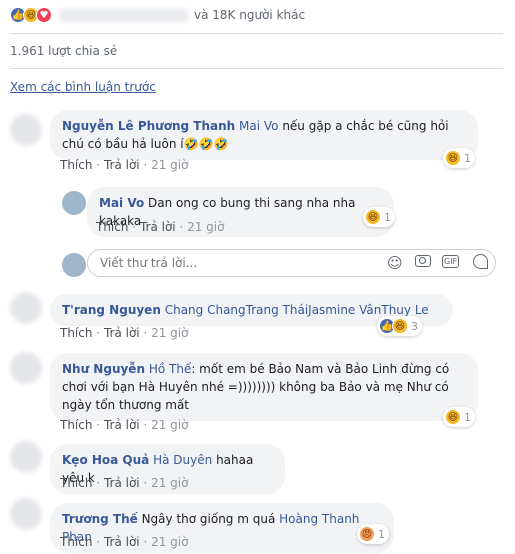  I want to click on comment-author: Trương Thế, so click(100, 519).